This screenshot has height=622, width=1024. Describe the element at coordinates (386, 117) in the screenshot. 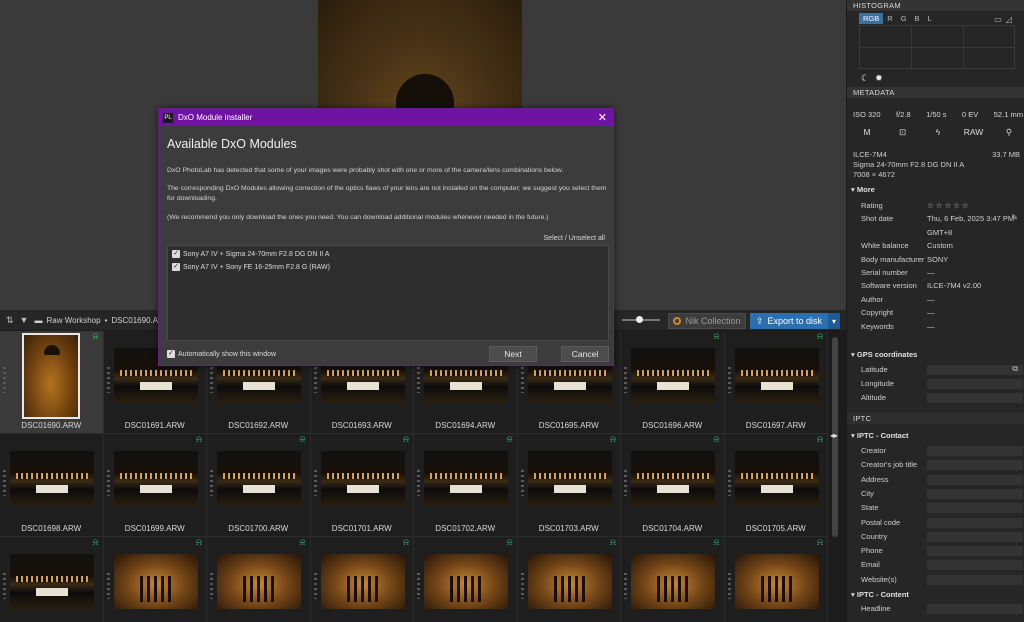

I see `dialog-titlebar: PL DxO Module installer` at that location.